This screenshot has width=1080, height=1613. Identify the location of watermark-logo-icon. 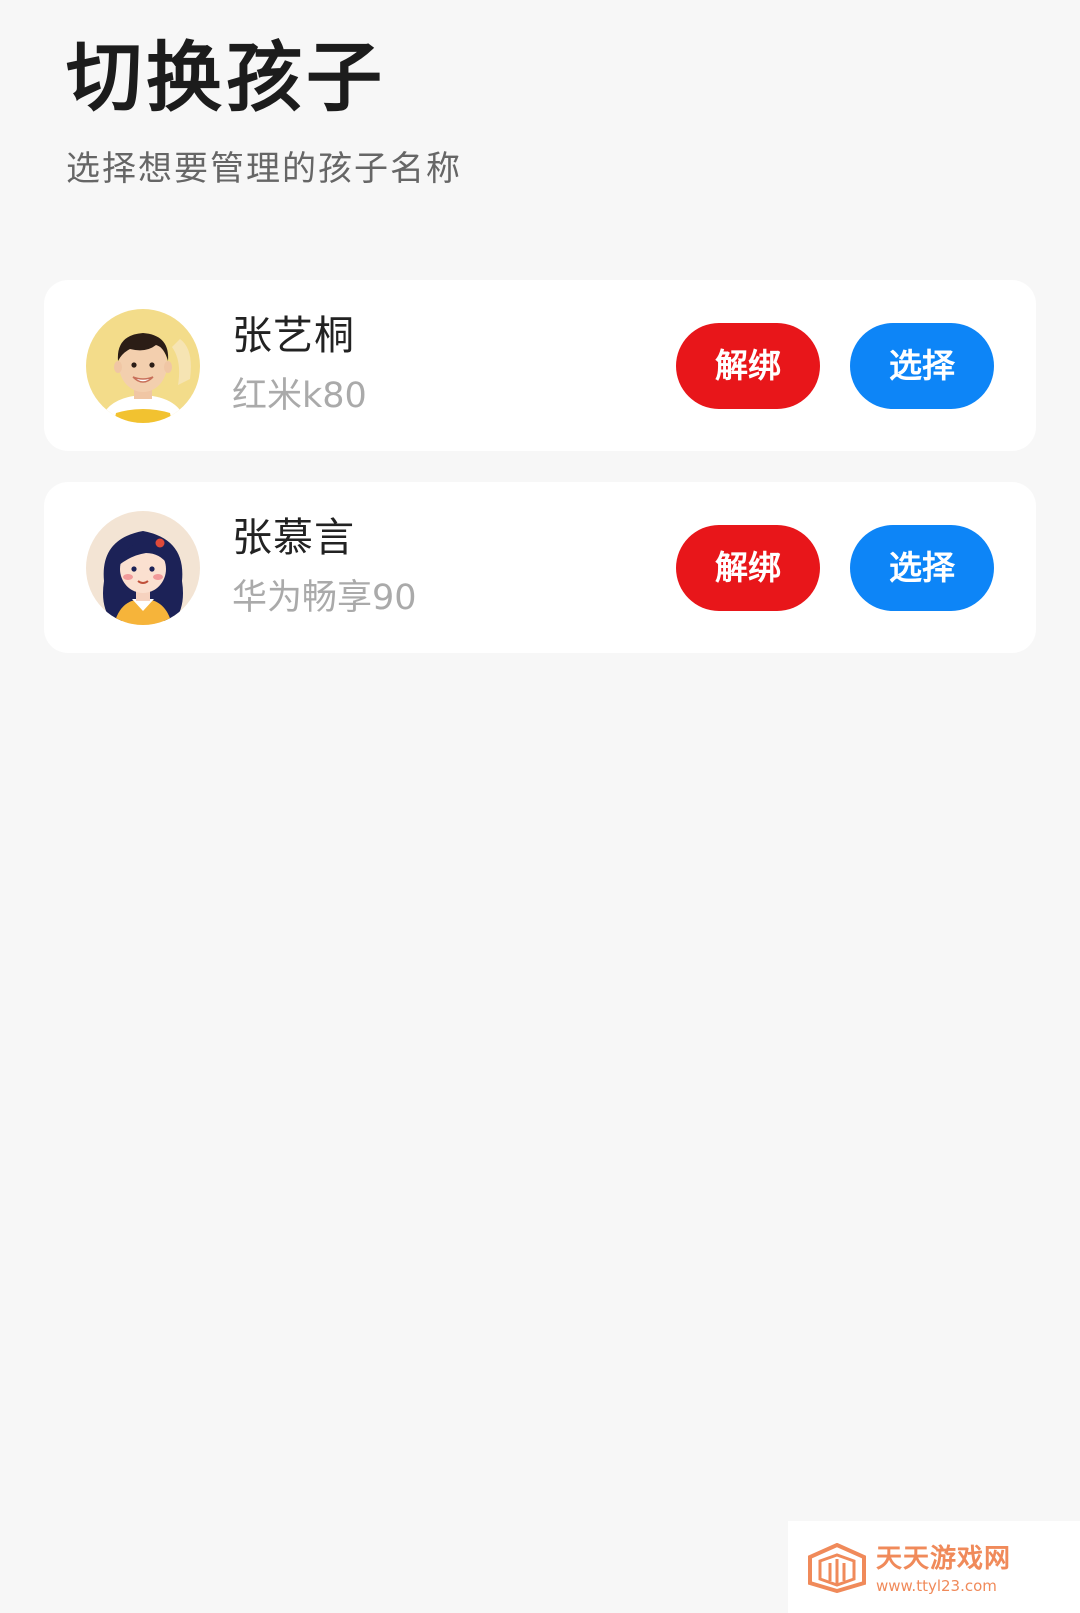
(837, 1569).